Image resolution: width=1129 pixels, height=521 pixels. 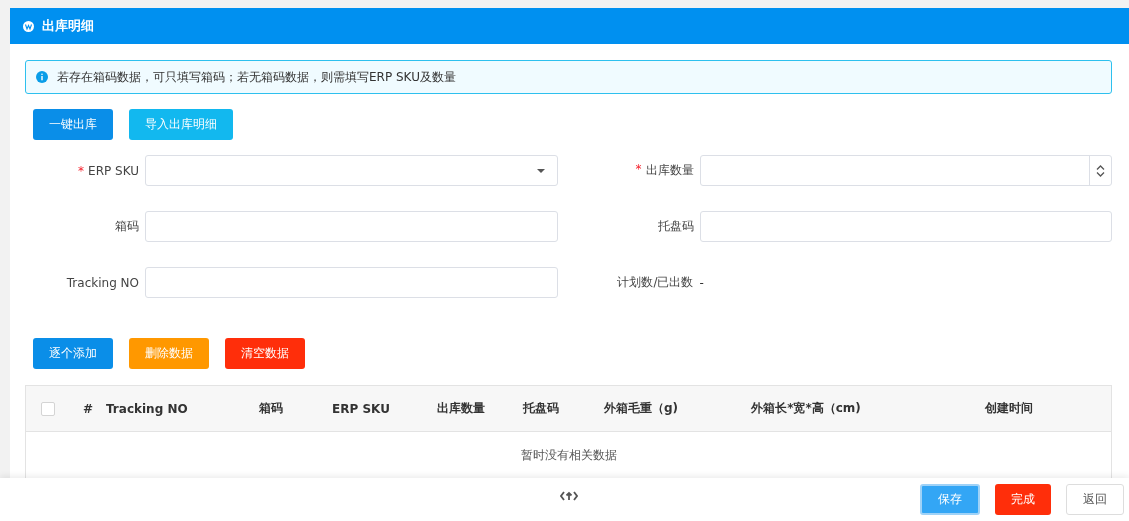 What do you see at coordinates (68, 26) in the screenshot?
I see `panel-title: 出库明细` at bounding box center [68, 26].